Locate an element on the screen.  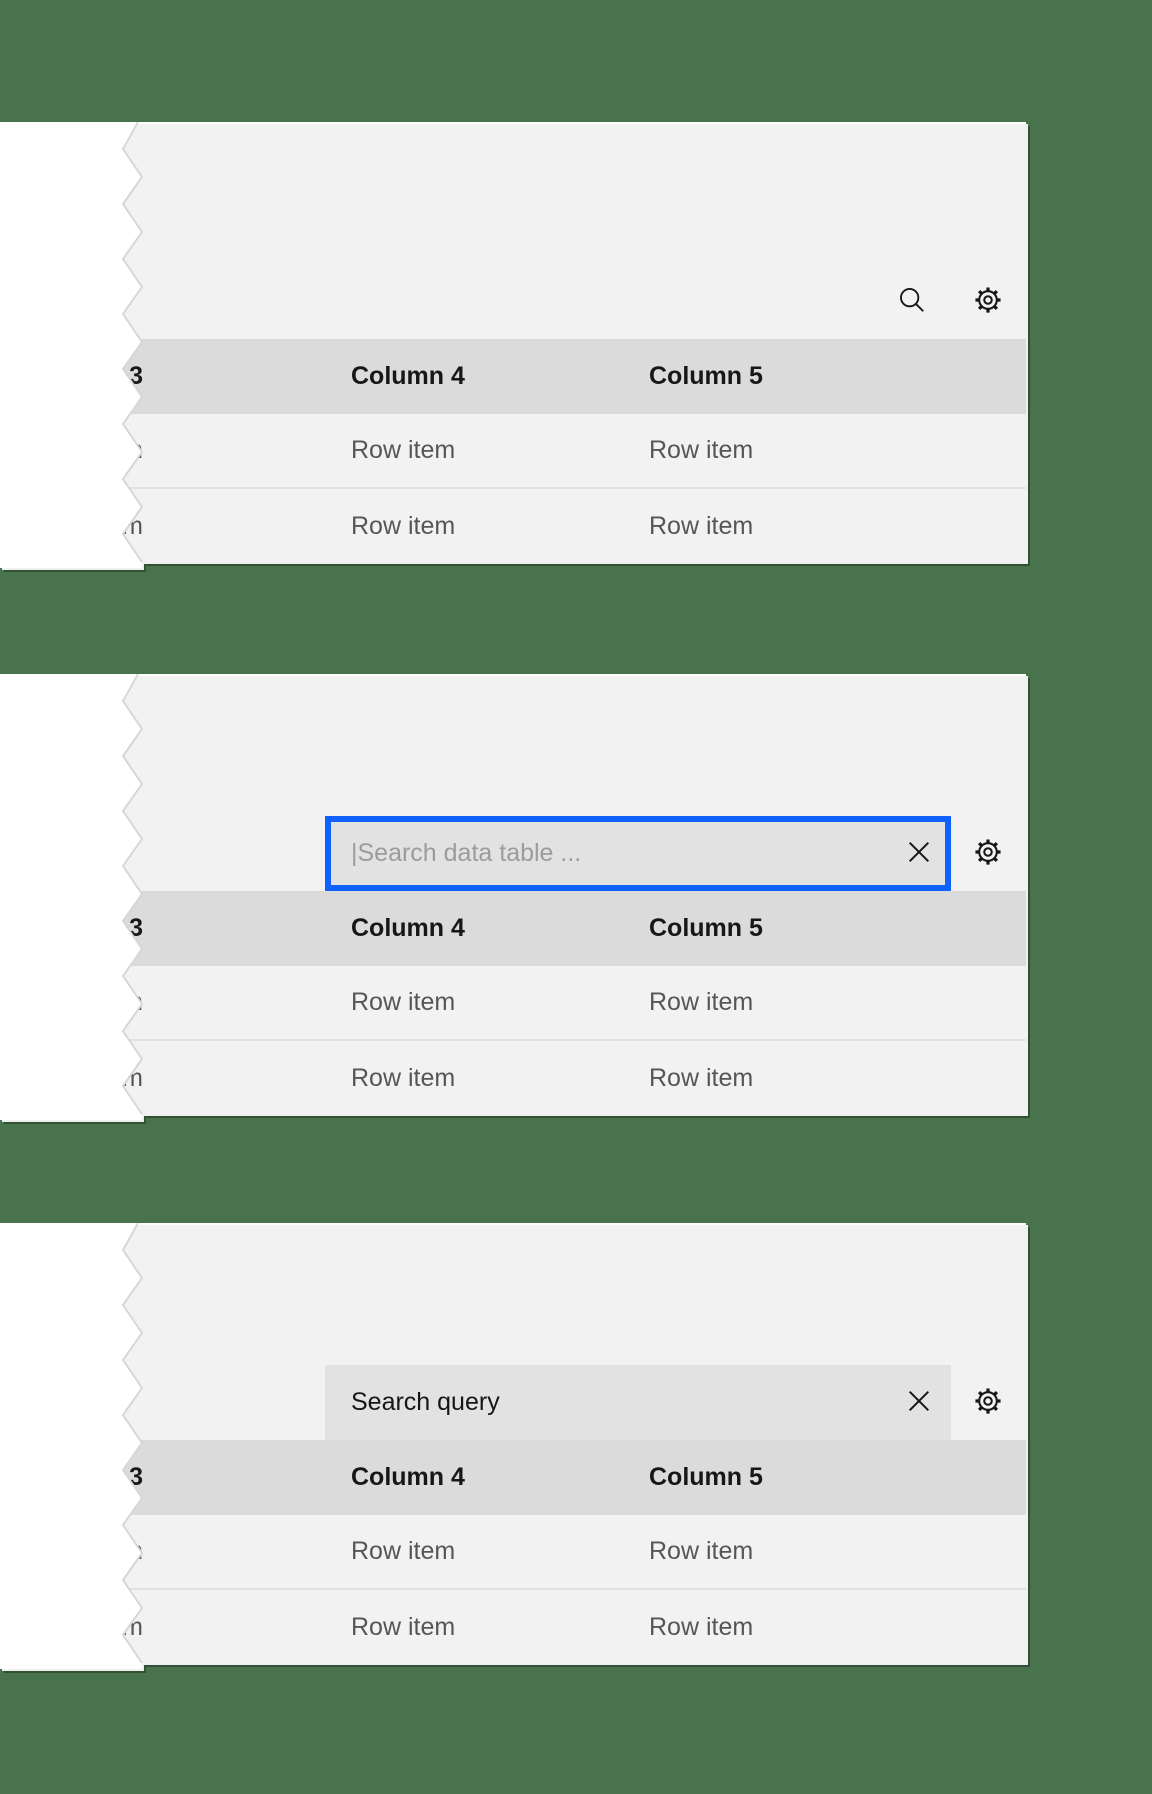
search-button is located at coordinates (912, 301).